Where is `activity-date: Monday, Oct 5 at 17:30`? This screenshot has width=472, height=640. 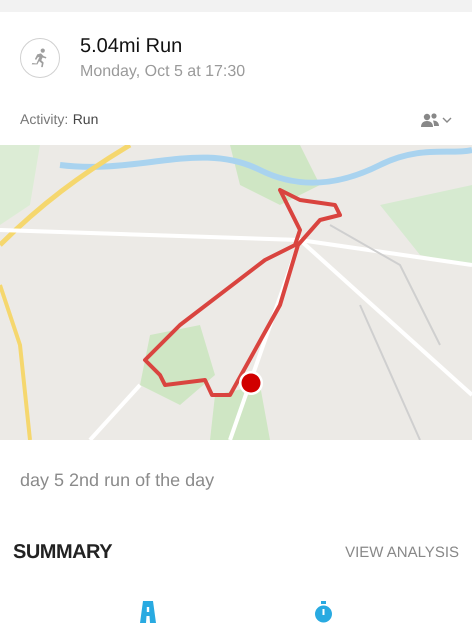
activity-date: Monday, Oct 5 at 17:30 is located at coordinates (163, 71).